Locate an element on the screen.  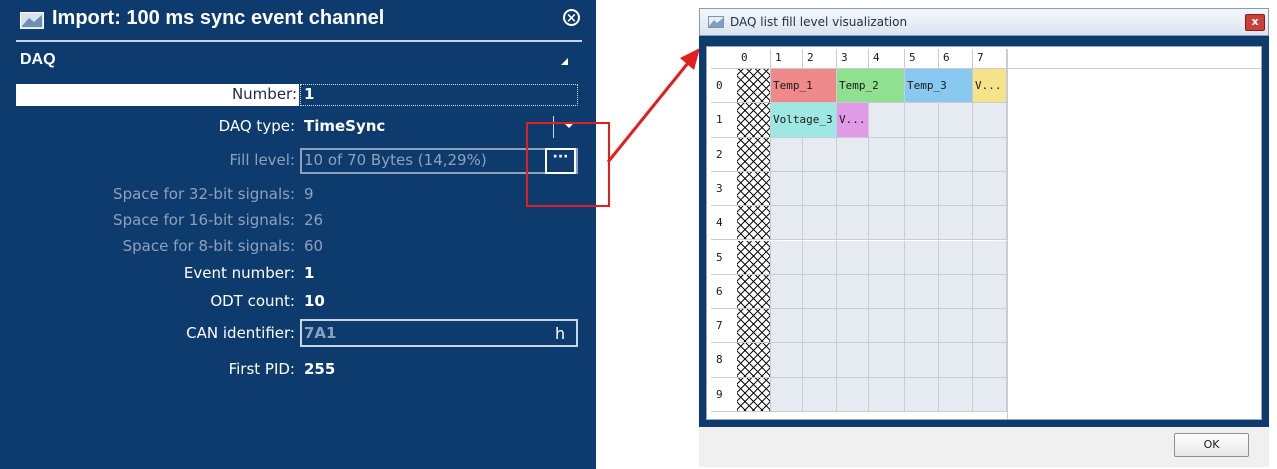
space16-value: 26 is located at coordinates (314, 220).